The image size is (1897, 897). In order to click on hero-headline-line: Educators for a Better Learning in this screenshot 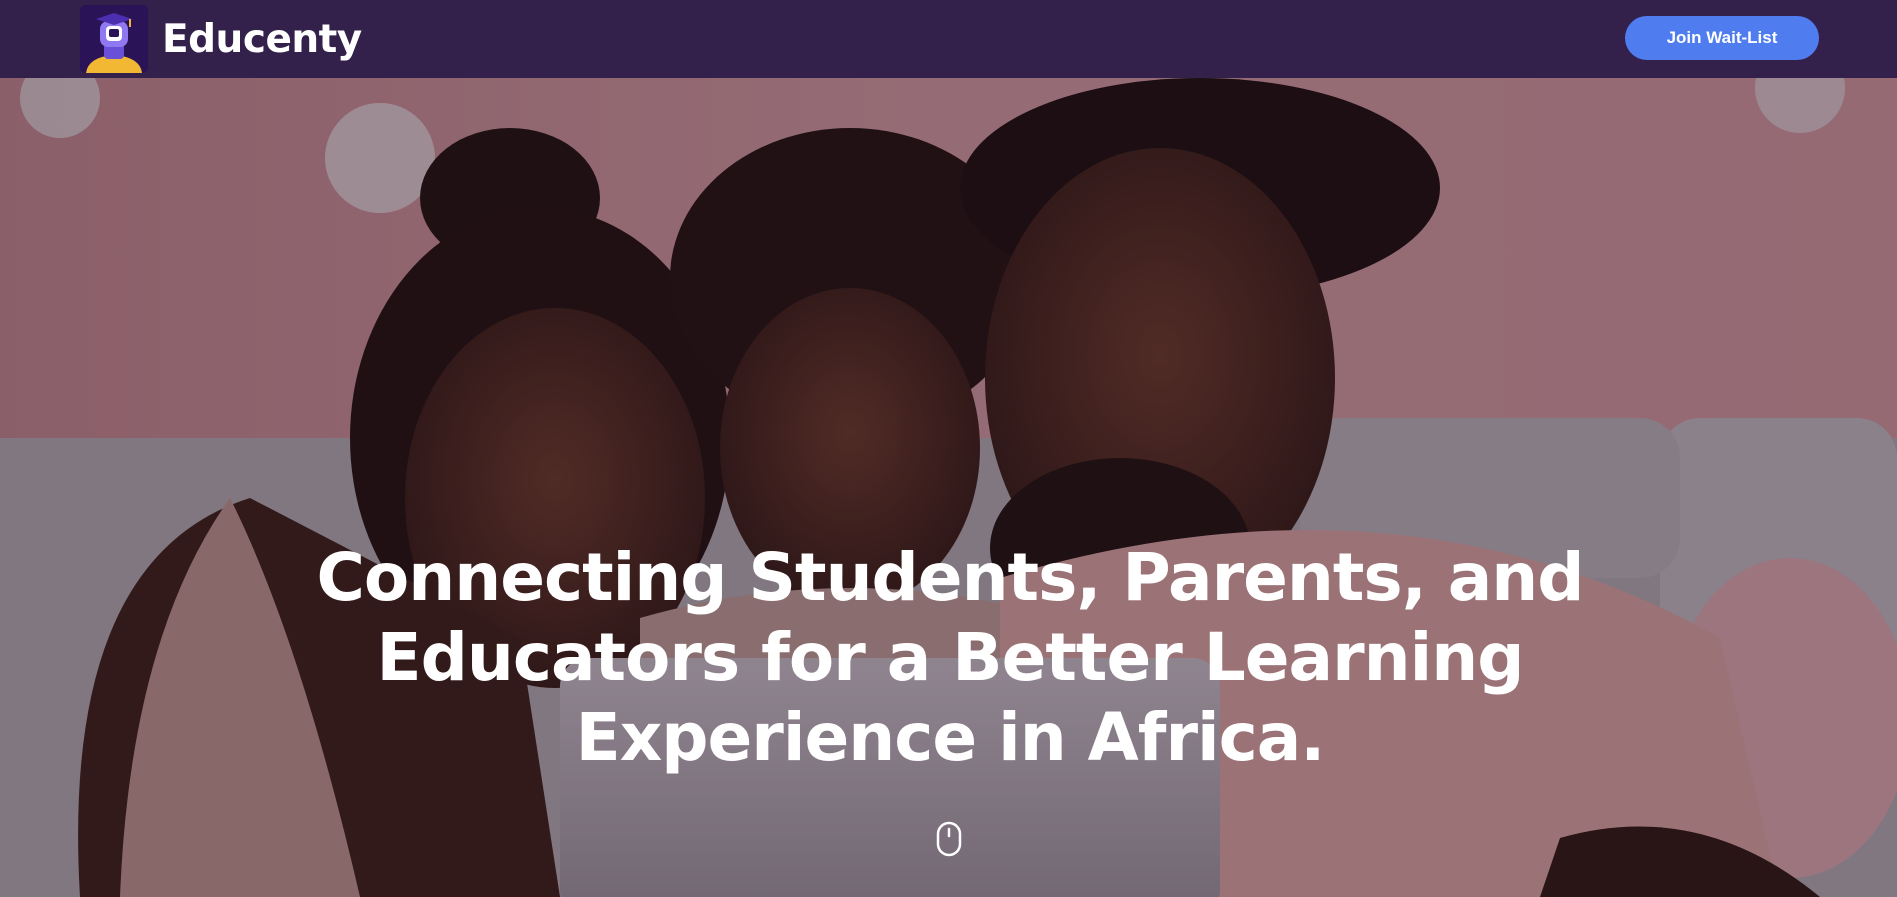, I will do `click(950, 657)`.